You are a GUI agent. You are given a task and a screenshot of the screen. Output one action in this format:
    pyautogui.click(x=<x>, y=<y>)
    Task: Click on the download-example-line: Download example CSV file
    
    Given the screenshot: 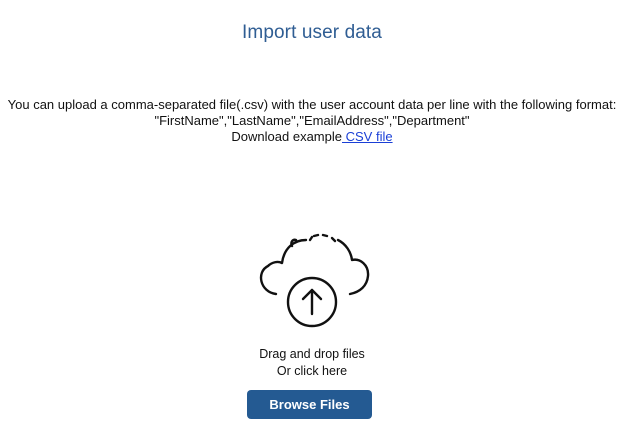 What is the action you would take?
    pyautogui.click(x=312, y=137)
    